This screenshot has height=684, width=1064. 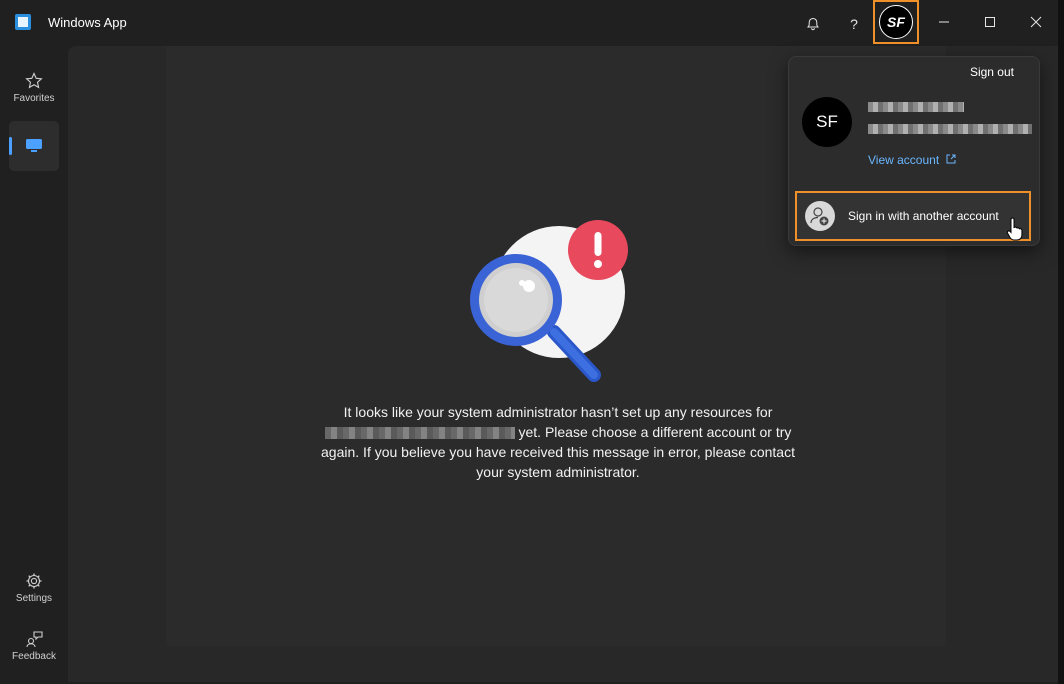 I want to click on help-icon: ?, so click(x=854, y=24).